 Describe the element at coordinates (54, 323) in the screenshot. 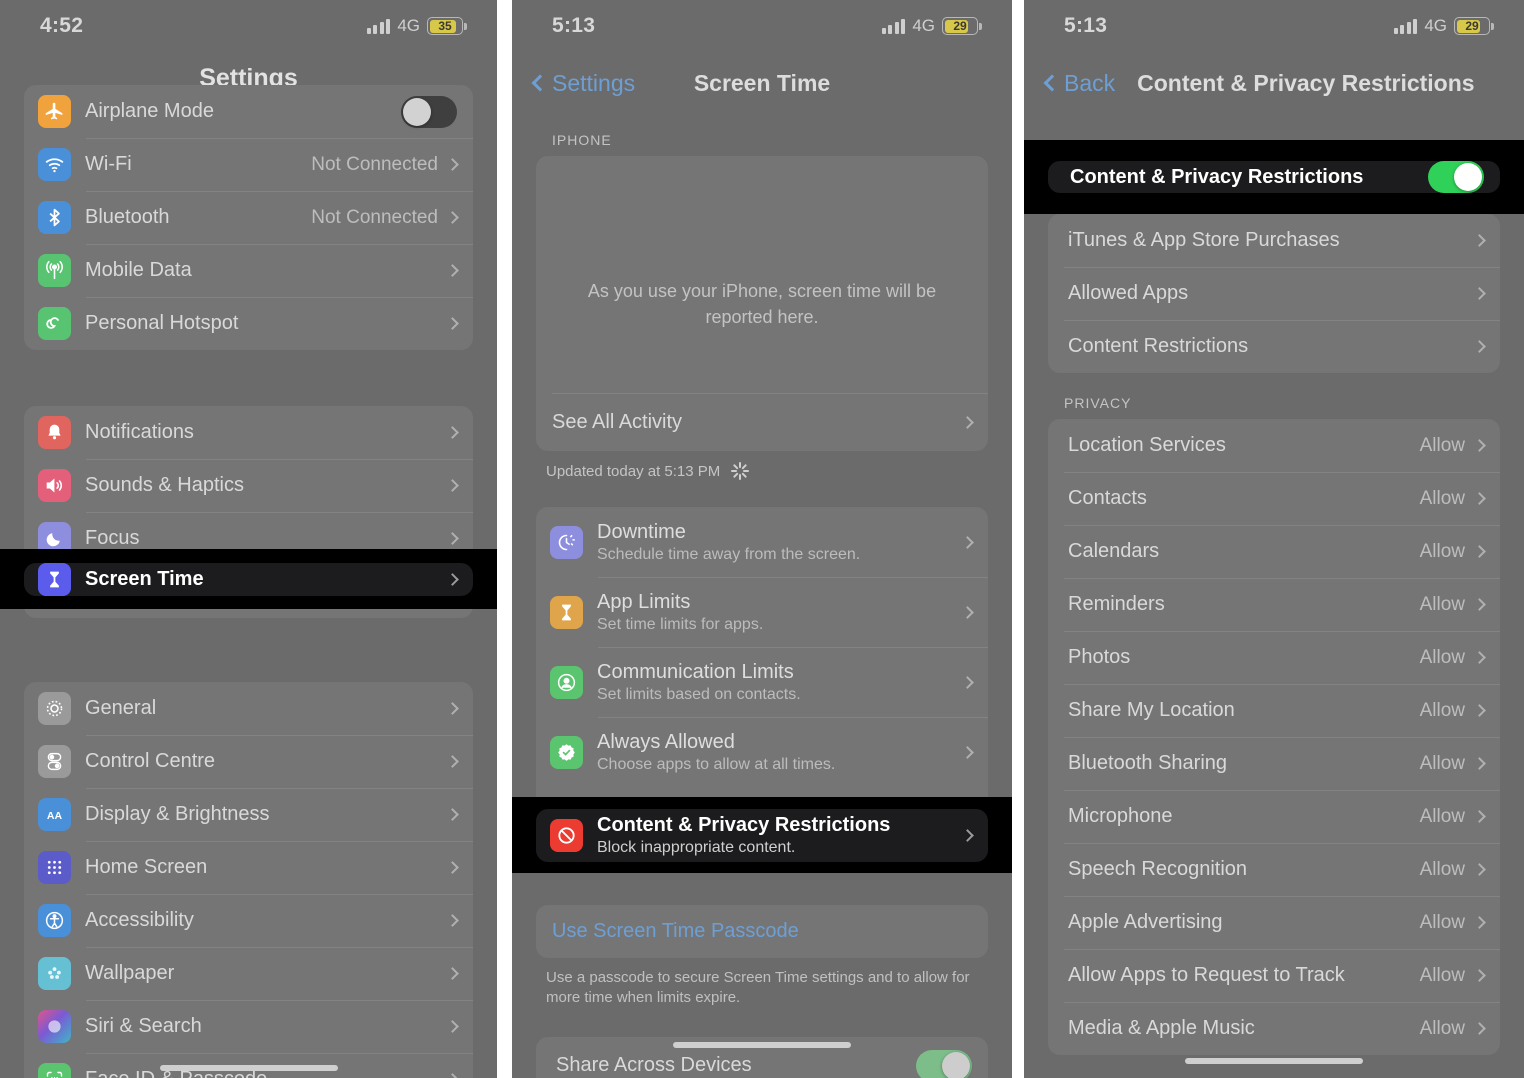

I see `personal-hotspot-icon` at that location.